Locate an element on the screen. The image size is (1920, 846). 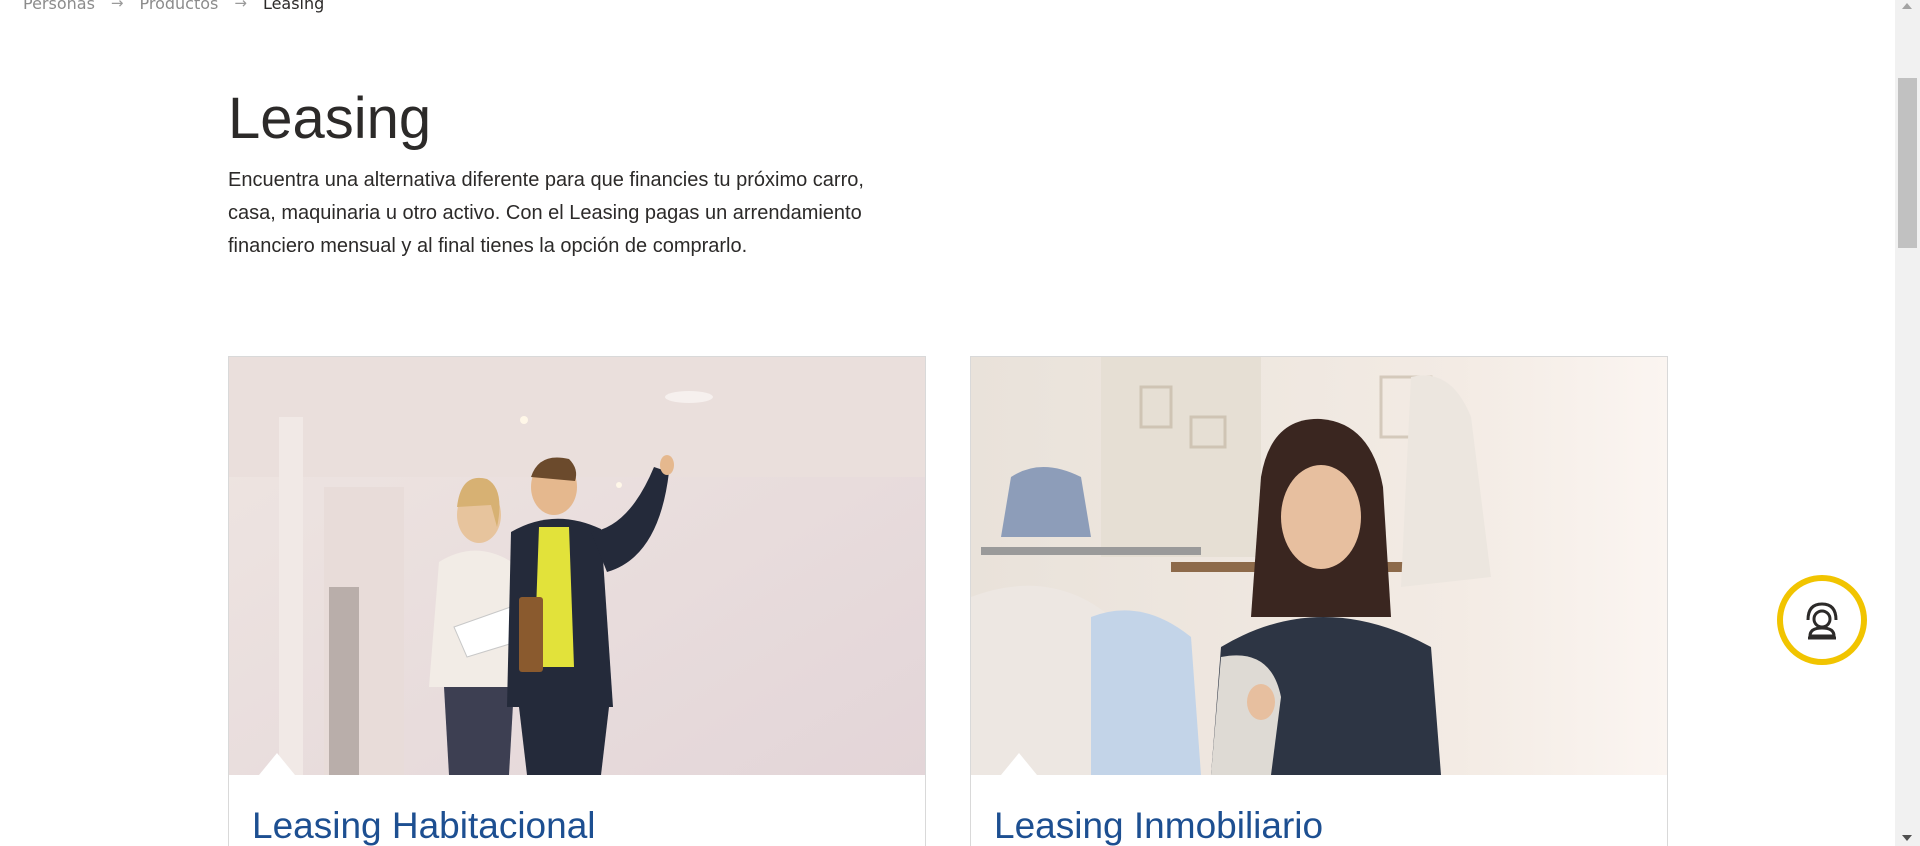
breadcrumb-personas-link: Personas is located at coordinates (59, 6).